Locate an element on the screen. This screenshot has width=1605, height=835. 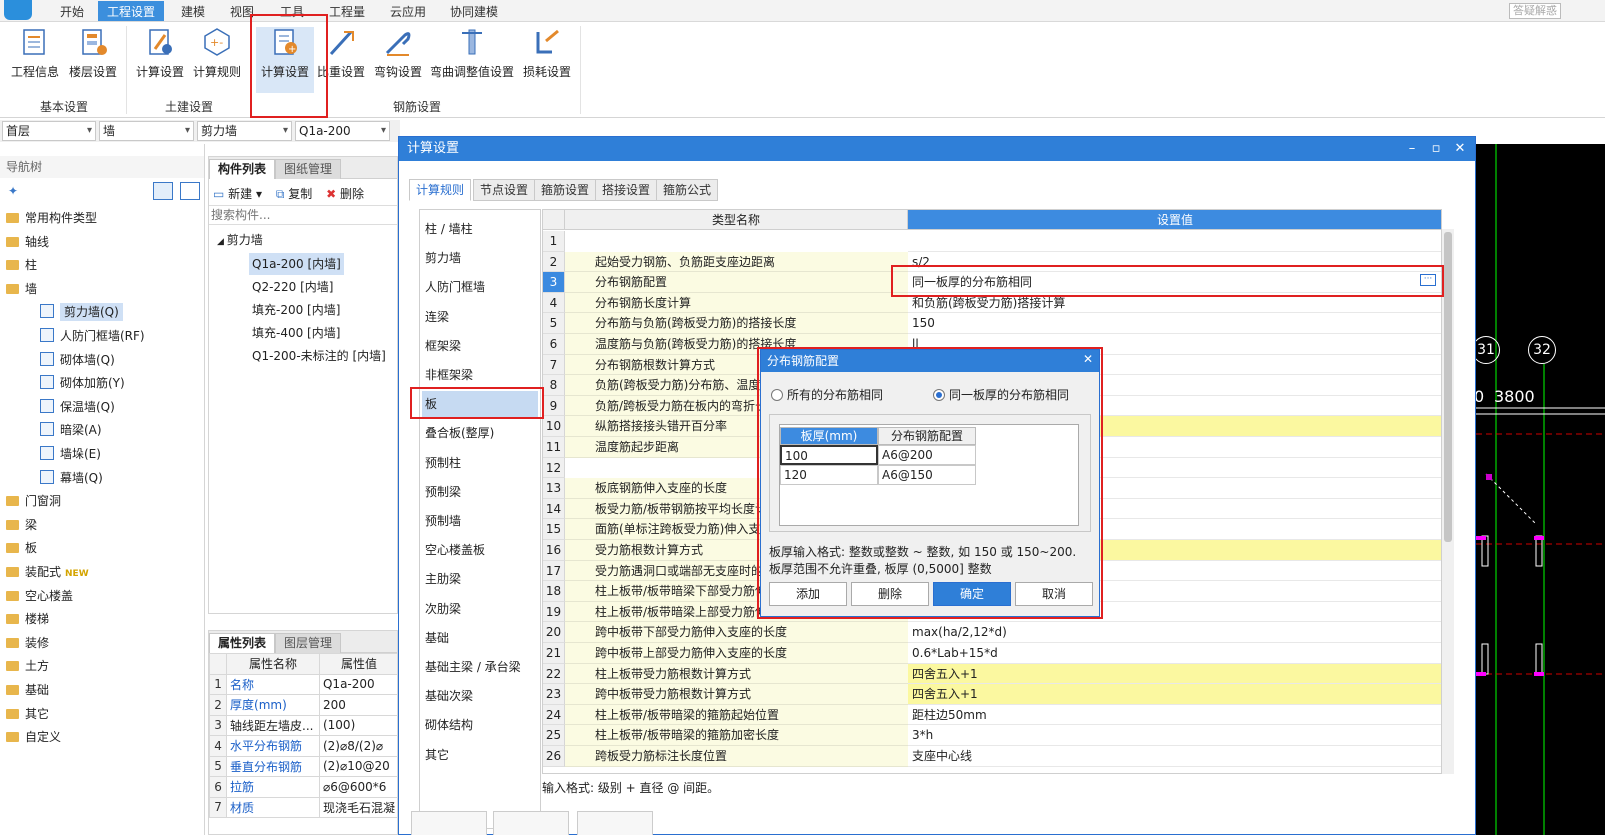
grid-scrollbar-thumb is located at coordinates (1448, 387).